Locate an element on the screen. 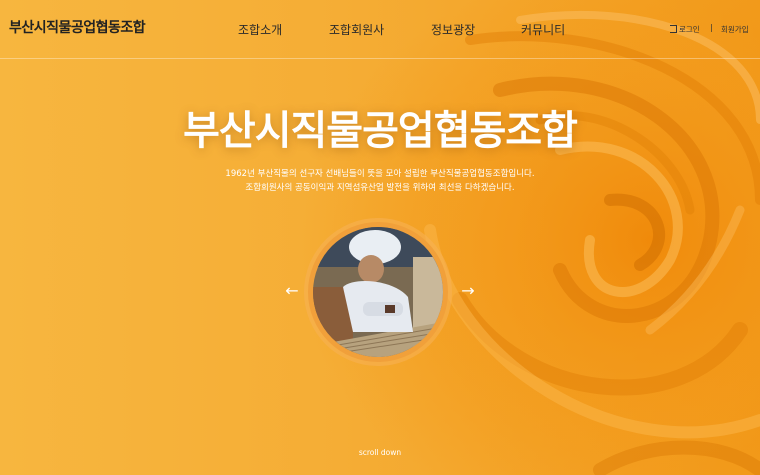 The height and width of the screenshot is (475, 760). hero-title: 부산시직물공업협동조합 is located at coordinates (380, 131).